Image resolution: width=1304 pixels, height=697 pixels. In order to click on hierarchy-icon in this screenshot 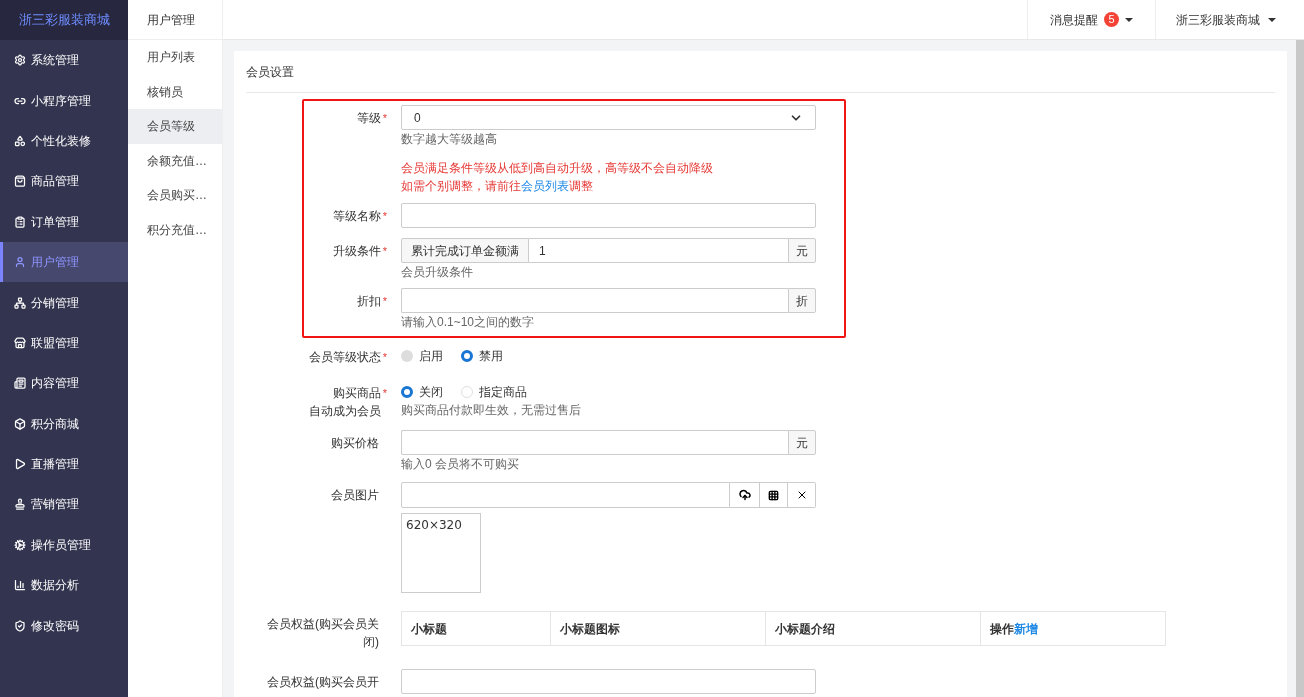, I will do `click(20, 302)`.